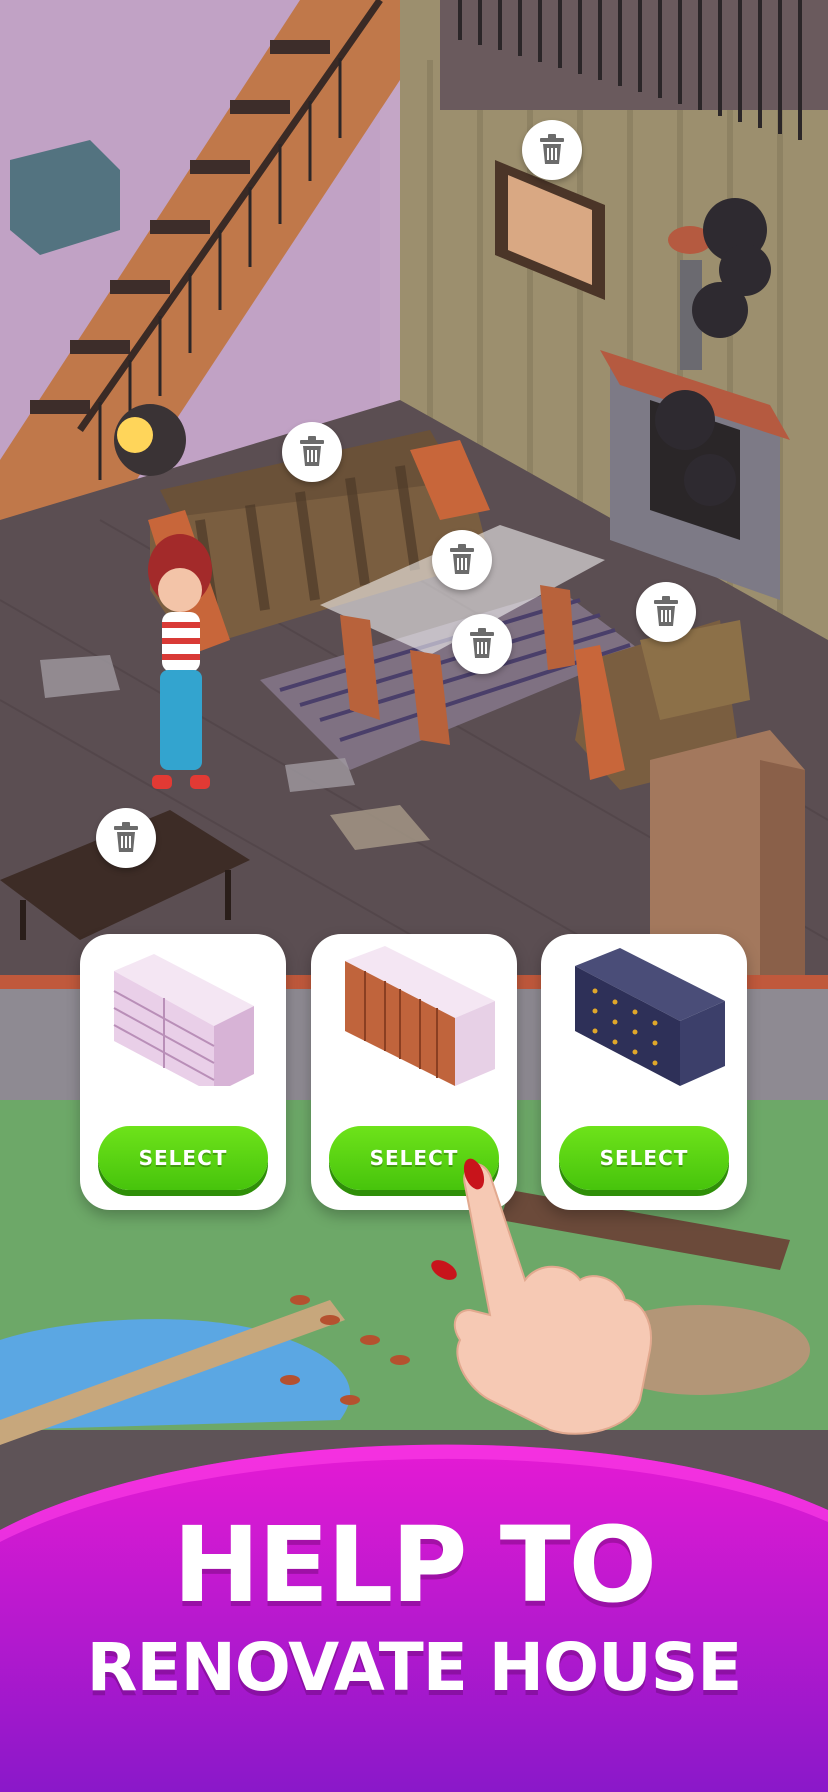 Image resolution: width=828 pixels, height=1792 pixels. I want to click on headline-line-1: HELP TO, so click(414, 1565).